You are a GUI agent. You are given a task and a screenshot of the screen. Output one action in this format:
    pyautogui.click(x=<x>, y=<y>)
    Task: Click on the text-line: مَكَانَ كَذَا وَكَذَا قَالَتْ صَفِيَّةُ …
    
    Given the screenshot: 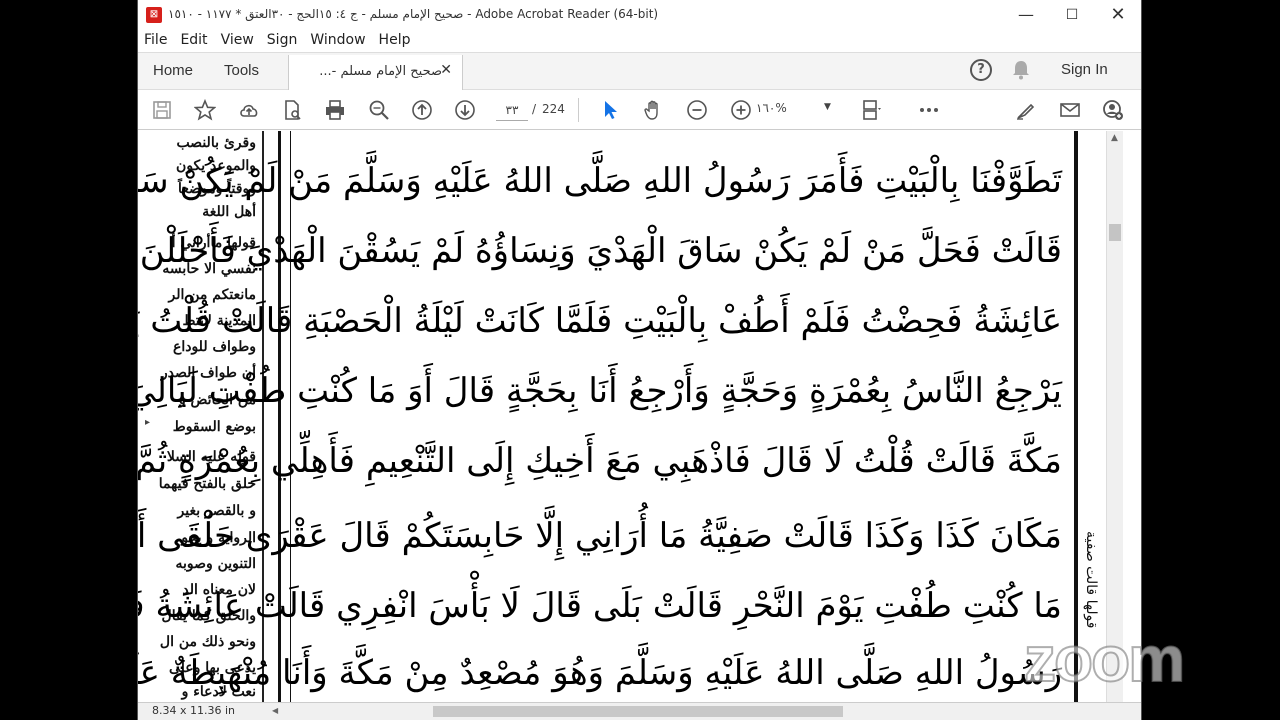 What is the action you would take?
    pyautogui.click(x=600, y=536)
    